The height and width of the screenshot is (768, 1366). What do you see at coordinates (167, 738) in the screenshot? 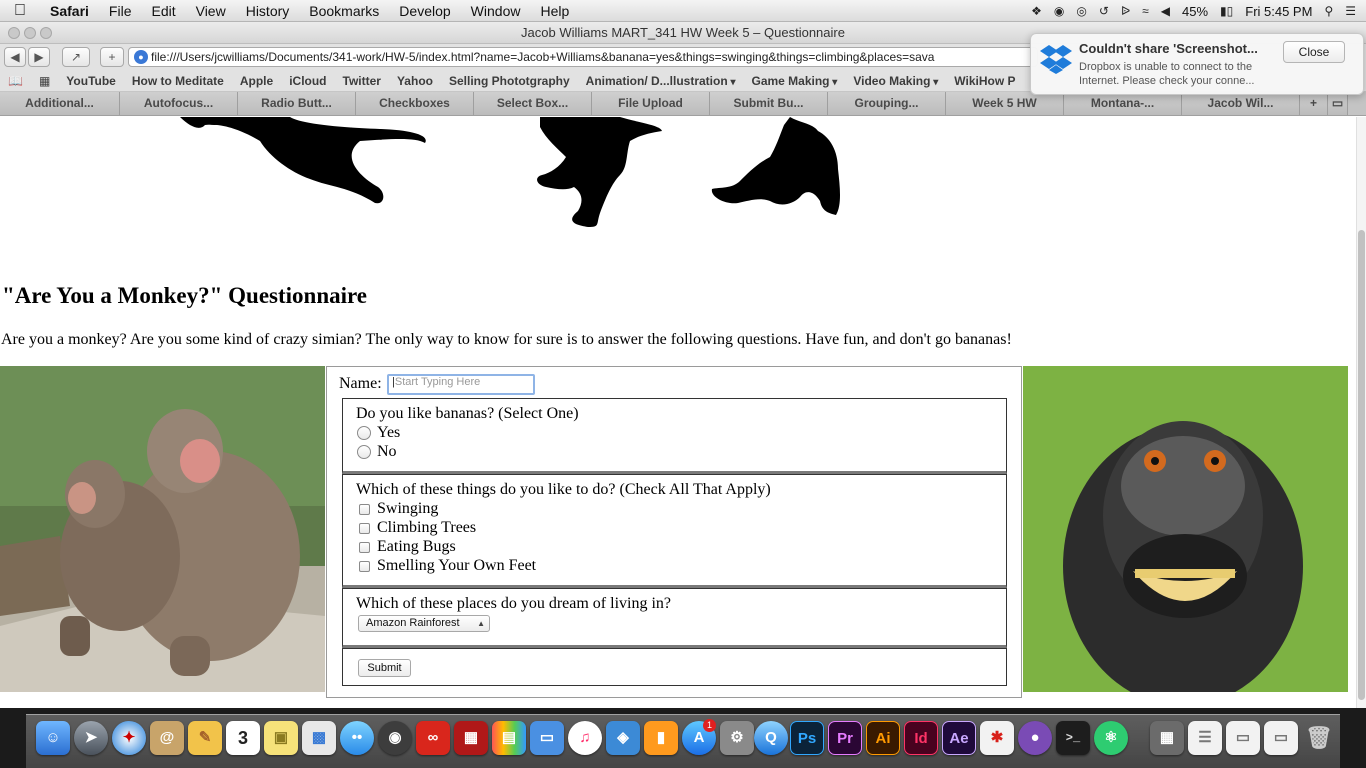
I see `contacts-icon: @` at bounding box center [167, 738].